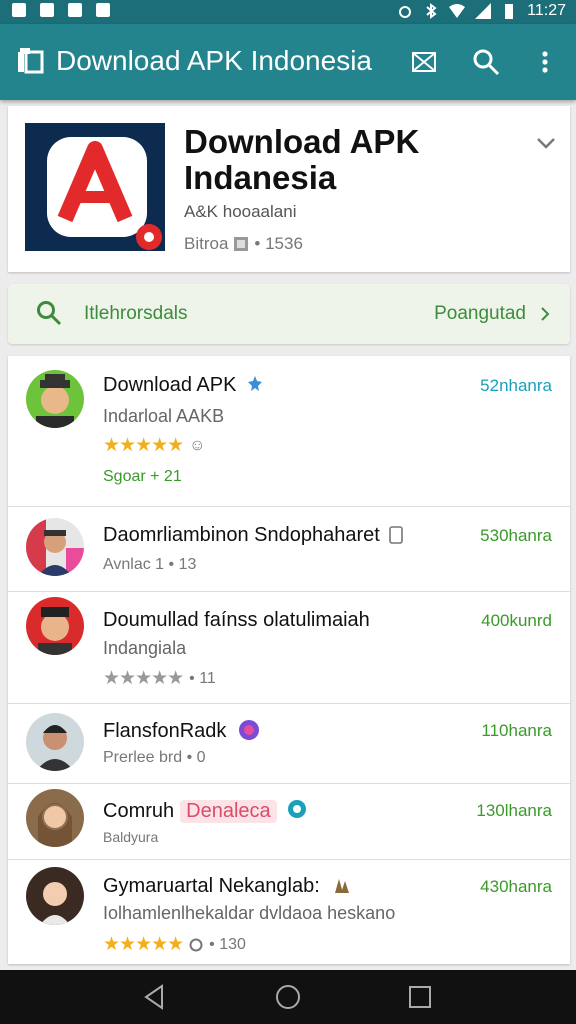  Describe the element at coordinates (302, 159) in the screenshot. I see `featured-app-title: Download APK Indanesia` at that location.